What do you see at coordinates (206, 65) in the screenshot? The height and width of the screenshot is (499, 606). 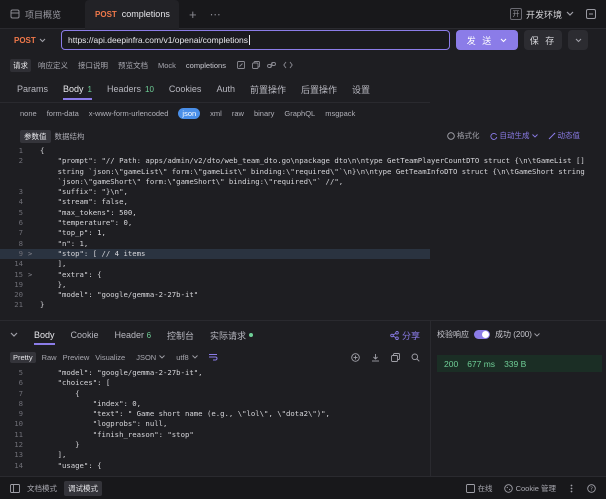 I see `interface-name: completions` at bounding box center [206, 65].